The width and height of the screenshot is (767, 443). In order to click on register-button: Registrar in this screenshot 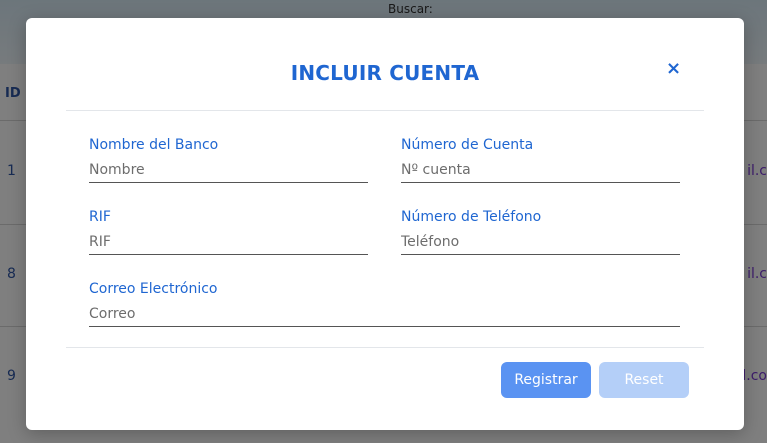, I will do `click(546, 380)`.